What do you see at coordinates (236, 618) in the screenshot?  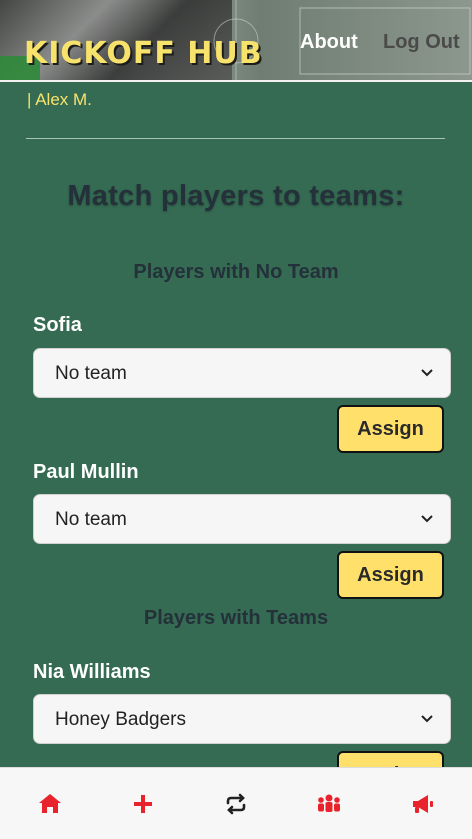 I see `section-heading-with-teams: Players with Teams` at bounding box center [236, 618].